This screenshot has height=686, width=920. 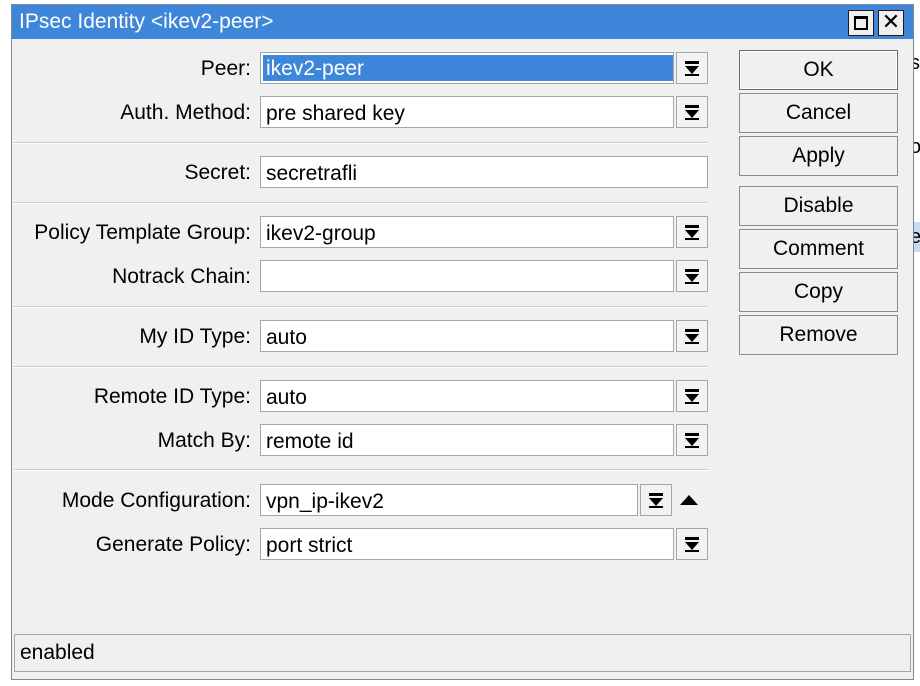 What do you see at coordinates (467, 112) in the screenshot?
I see `auth-method-field: pre shared key` at bounding box center [467, 112].